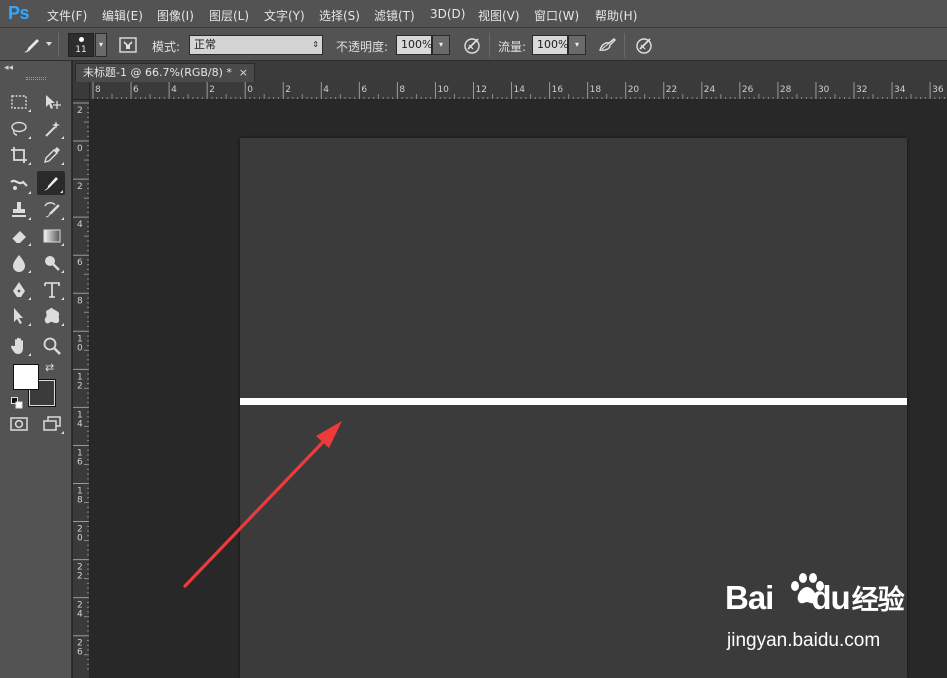  Describe the element at coordinates (52, 290) in the screenshot. I see `type-tool` at that location.